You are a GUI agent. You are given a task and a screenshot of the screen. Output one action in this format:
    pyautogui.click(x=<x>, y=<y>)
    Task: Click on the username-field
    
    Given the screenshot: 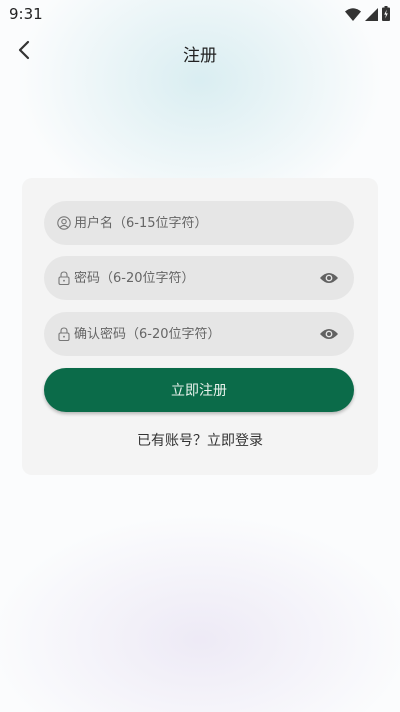 What is the action you would take?
    pyautogui.click(x=199, y=223)
    